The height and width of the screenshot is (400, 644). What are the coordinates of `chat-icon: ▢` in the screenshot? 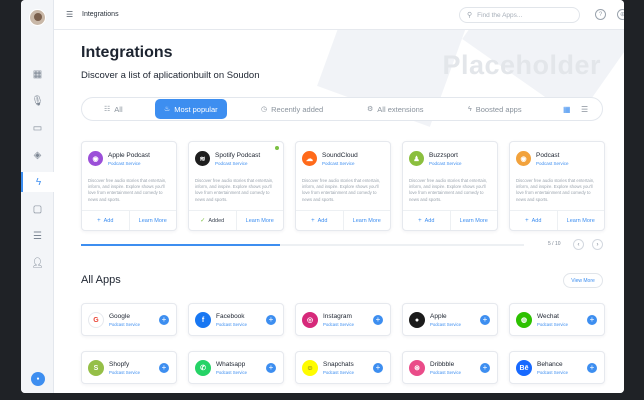 It's located at (37, 209).